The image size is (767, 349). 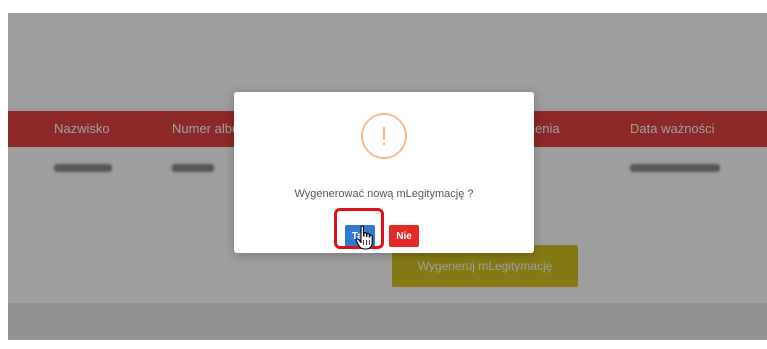 I want to click on cancel-no-button: Nie, so click(x=404, y=236).